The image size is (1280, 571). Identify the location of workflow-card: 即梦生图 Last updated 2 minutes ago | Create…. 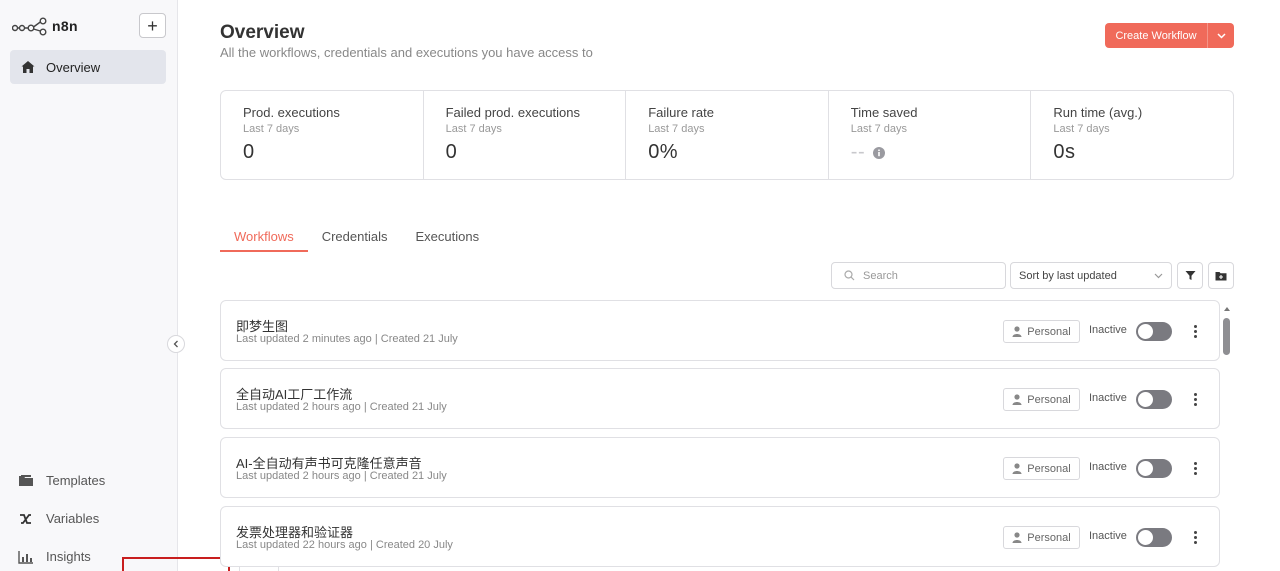
(720, 330).